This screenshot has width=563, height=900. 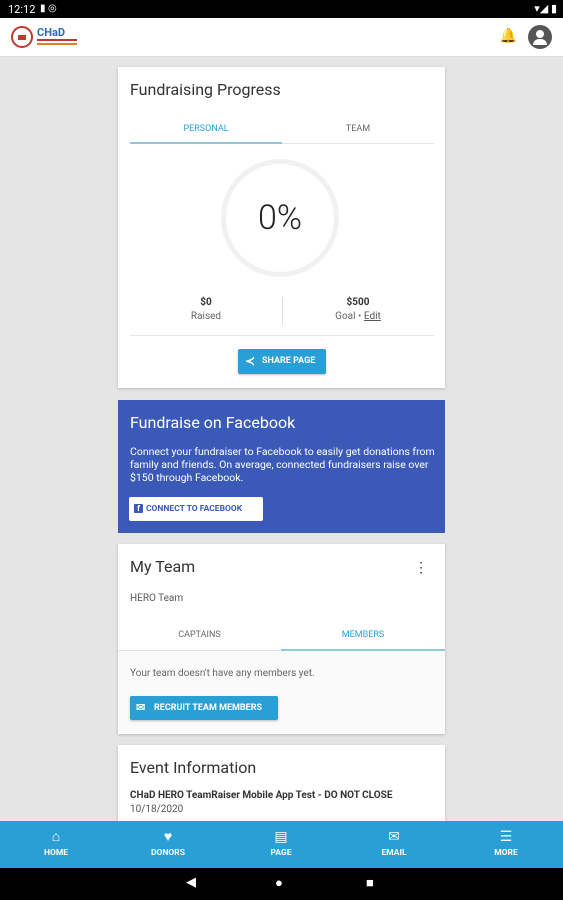 I want to click on progress-percent: 0%, so click(x=280, y=218).